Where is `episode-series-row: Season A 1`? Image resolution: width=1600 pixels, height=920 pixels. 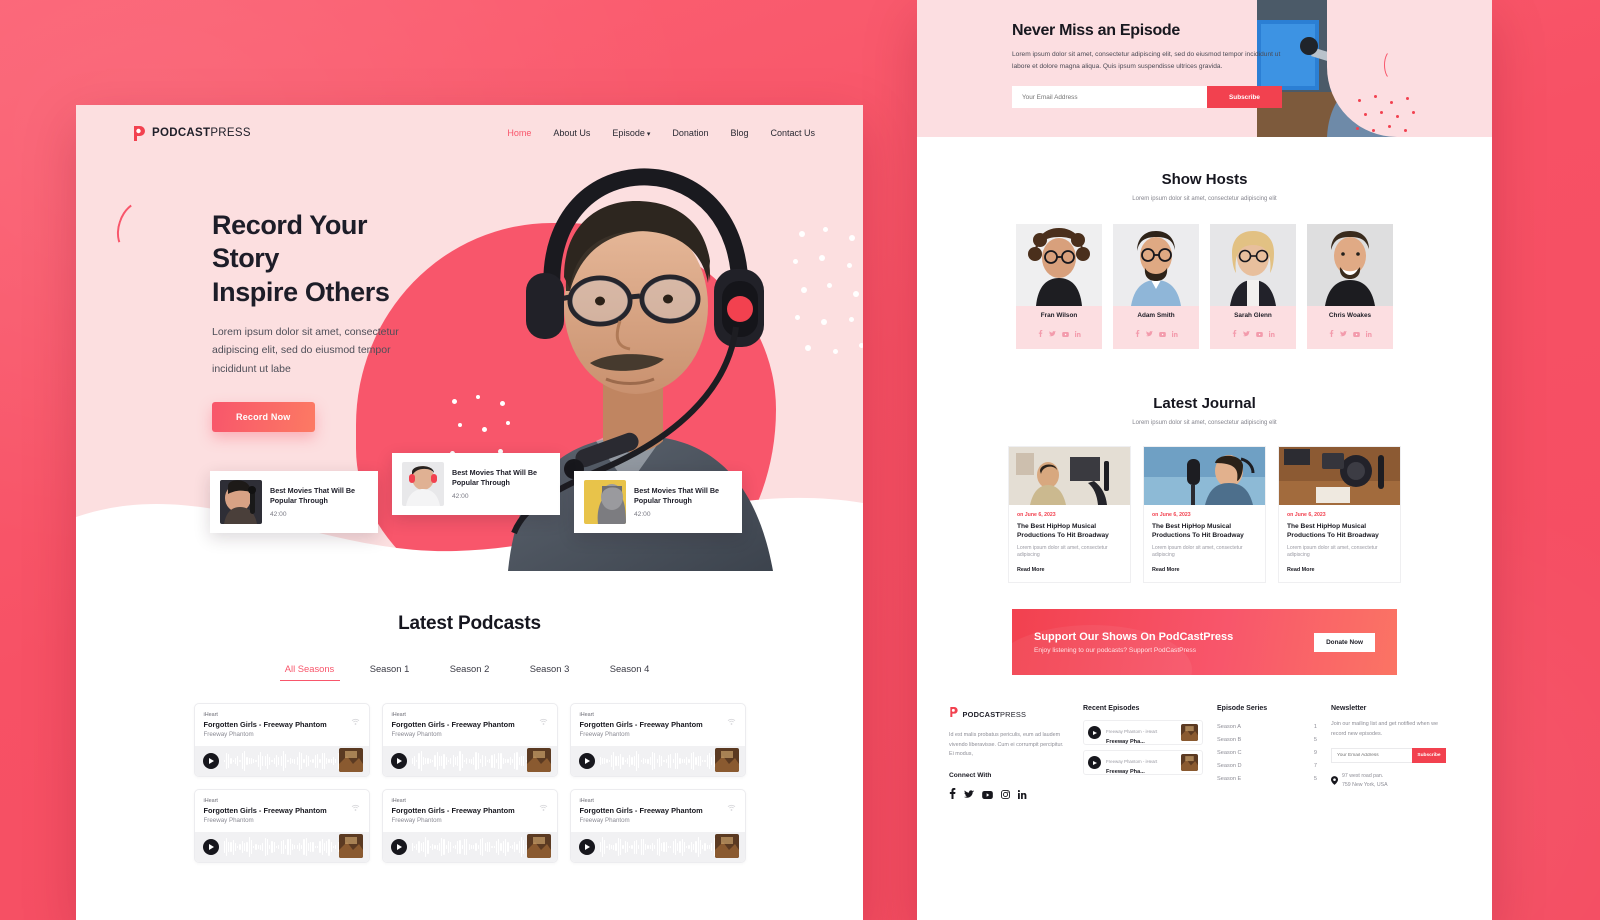
episode-series-row: Season A 1 is located at coordinates (1267, 726).